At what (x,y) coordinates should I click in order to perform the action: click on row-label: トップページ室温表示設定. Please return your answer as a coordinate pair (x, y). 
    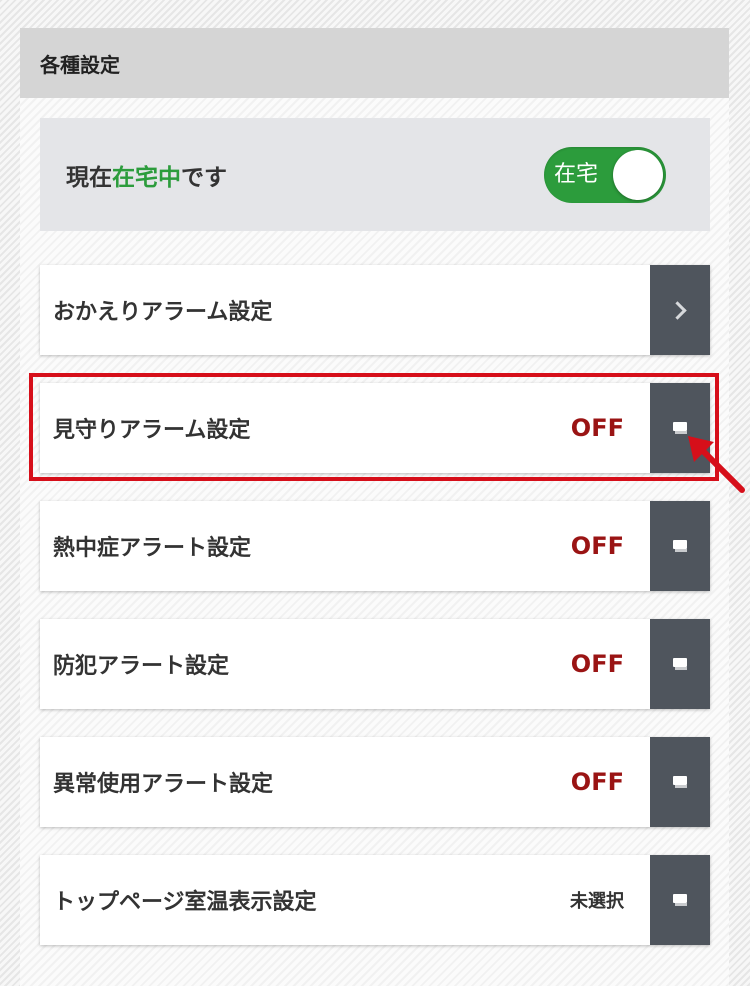
    Looking at the image, I should click on (185, 902).